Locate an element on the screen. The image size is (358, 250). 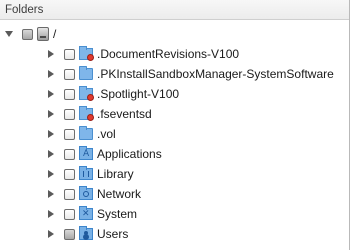
tree-row-label: Library is located at coordinates (115, 174).